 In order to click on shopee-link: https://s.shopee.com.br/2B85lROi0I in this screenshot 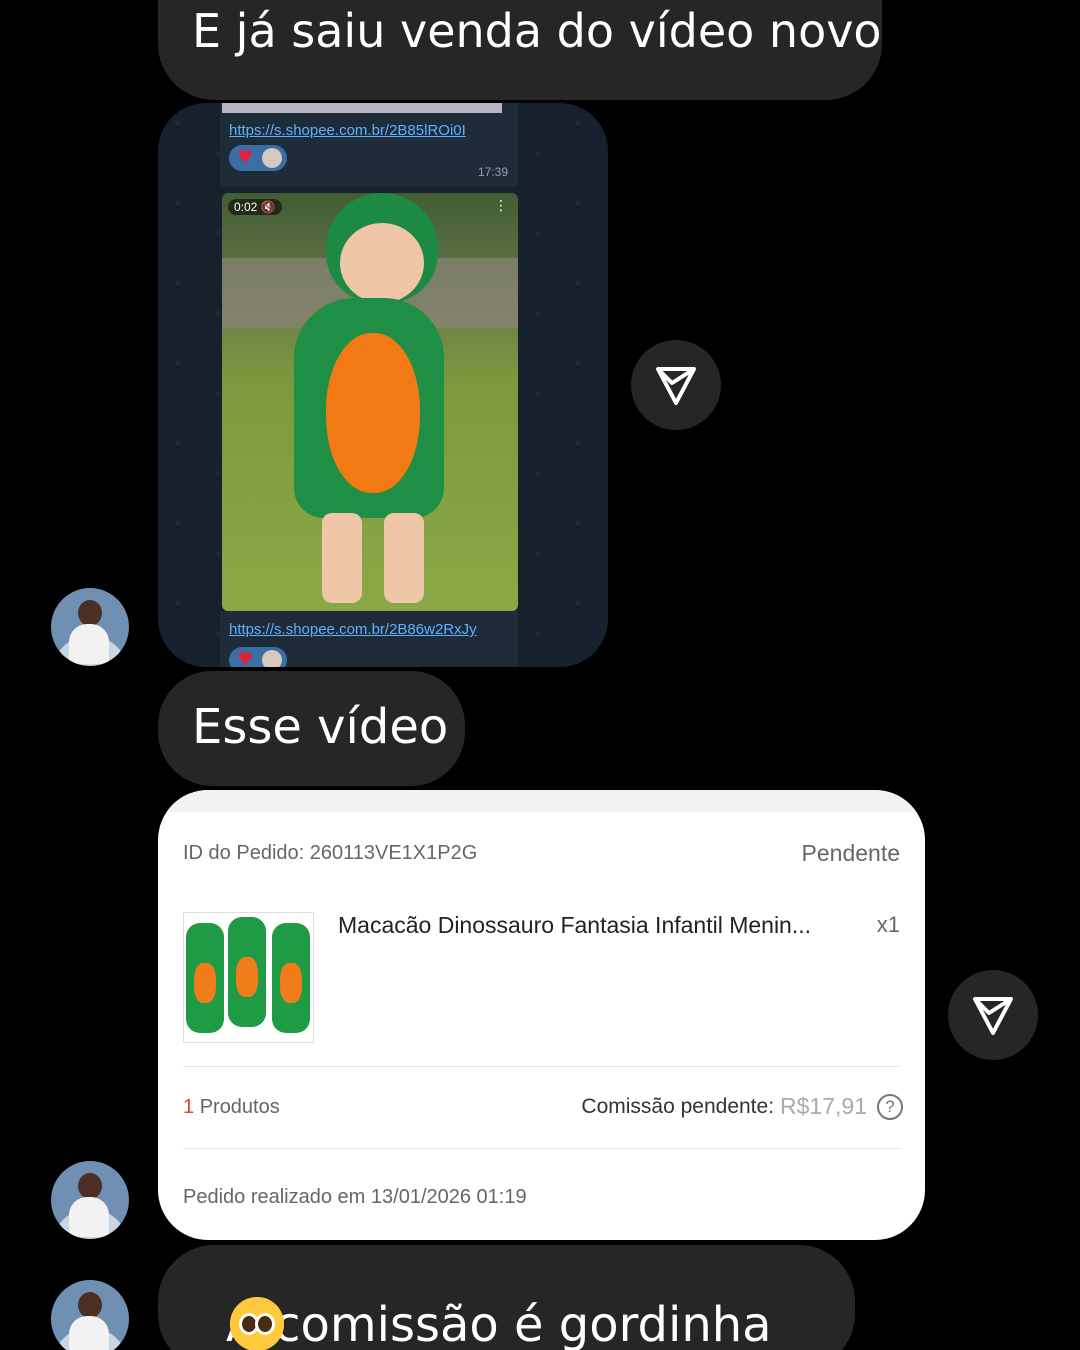, I will do `click(347, 130)`.